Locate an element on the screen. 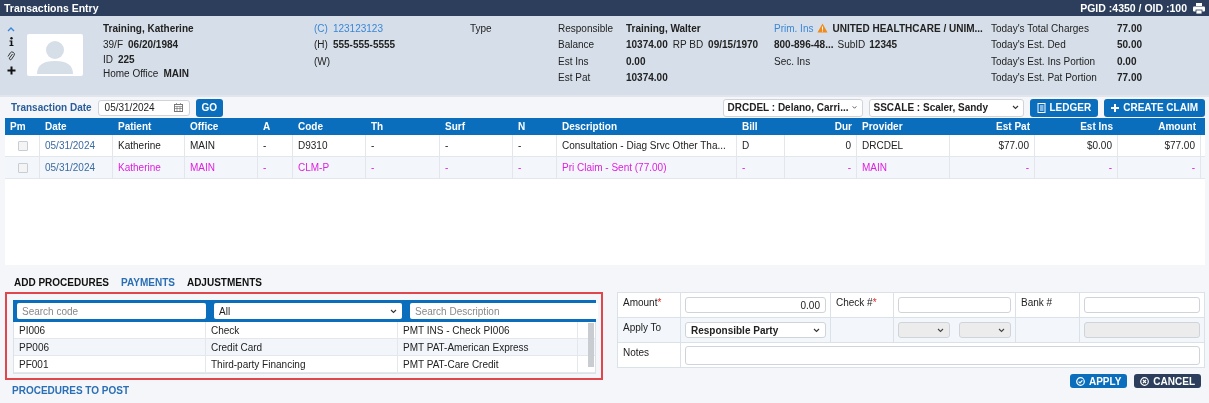  column-header: Dur is located at coordinates (821, 126).